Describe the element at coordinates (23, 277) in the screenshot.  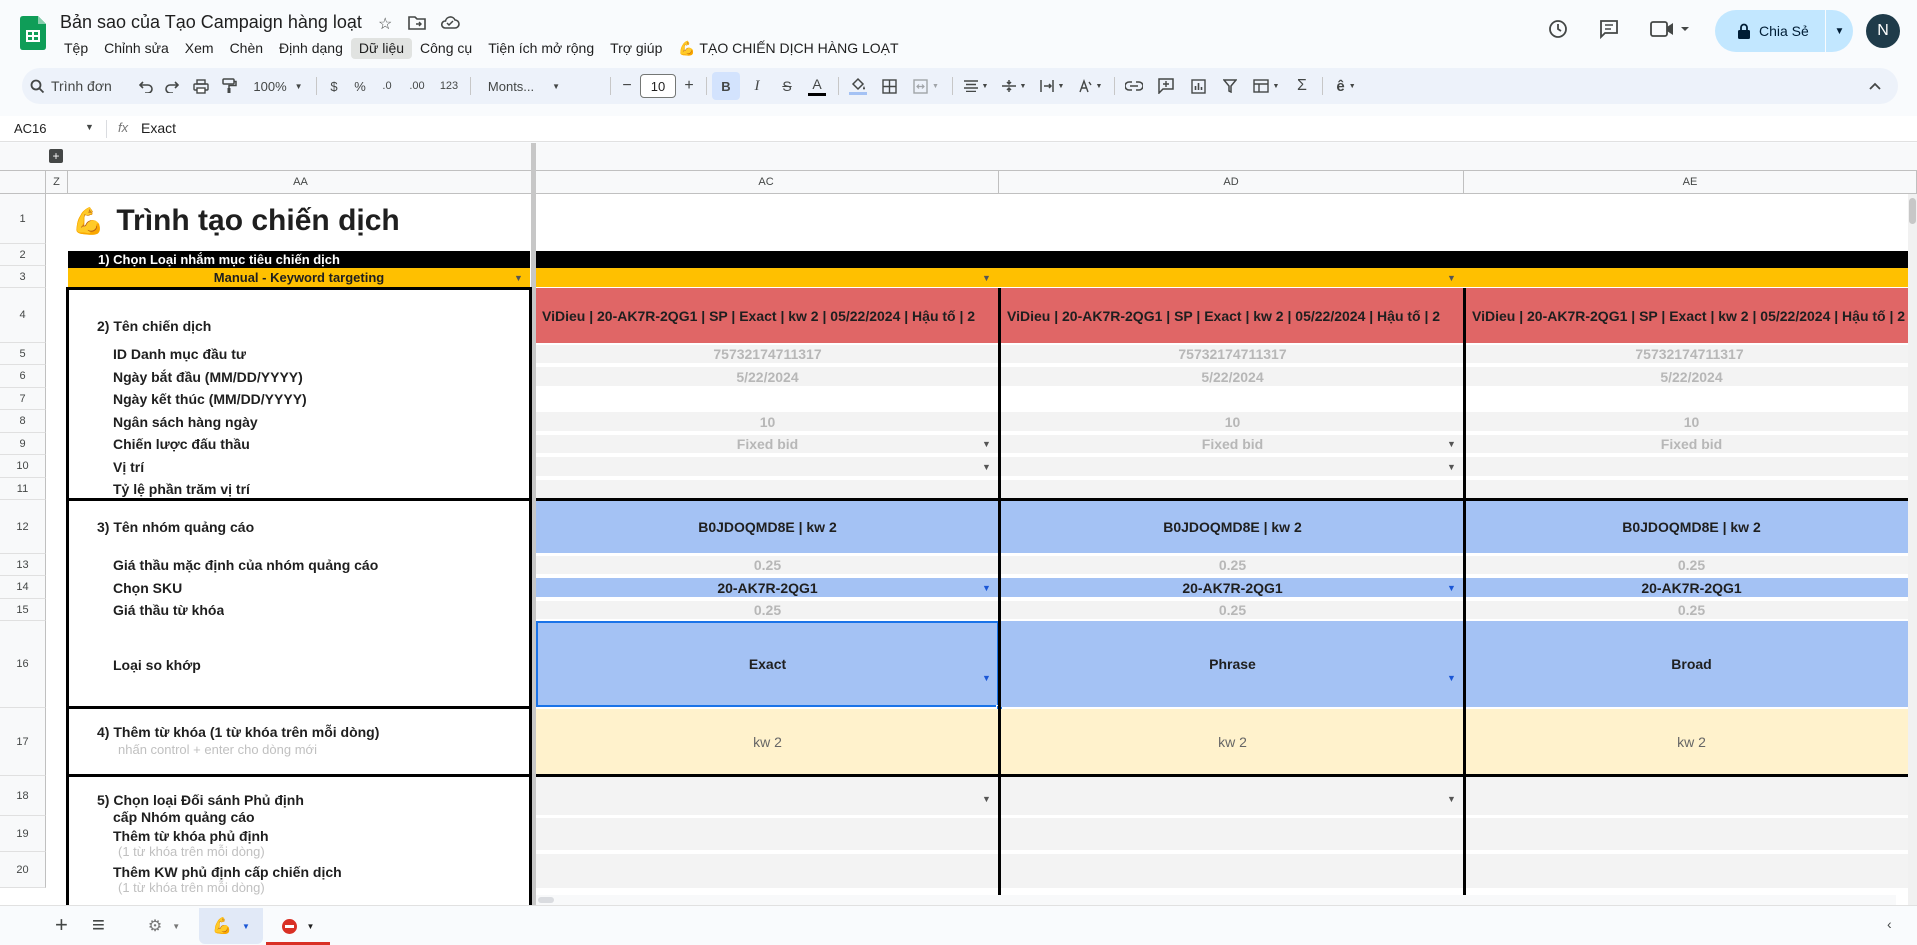
I see `row-header-3: 3` at that location.